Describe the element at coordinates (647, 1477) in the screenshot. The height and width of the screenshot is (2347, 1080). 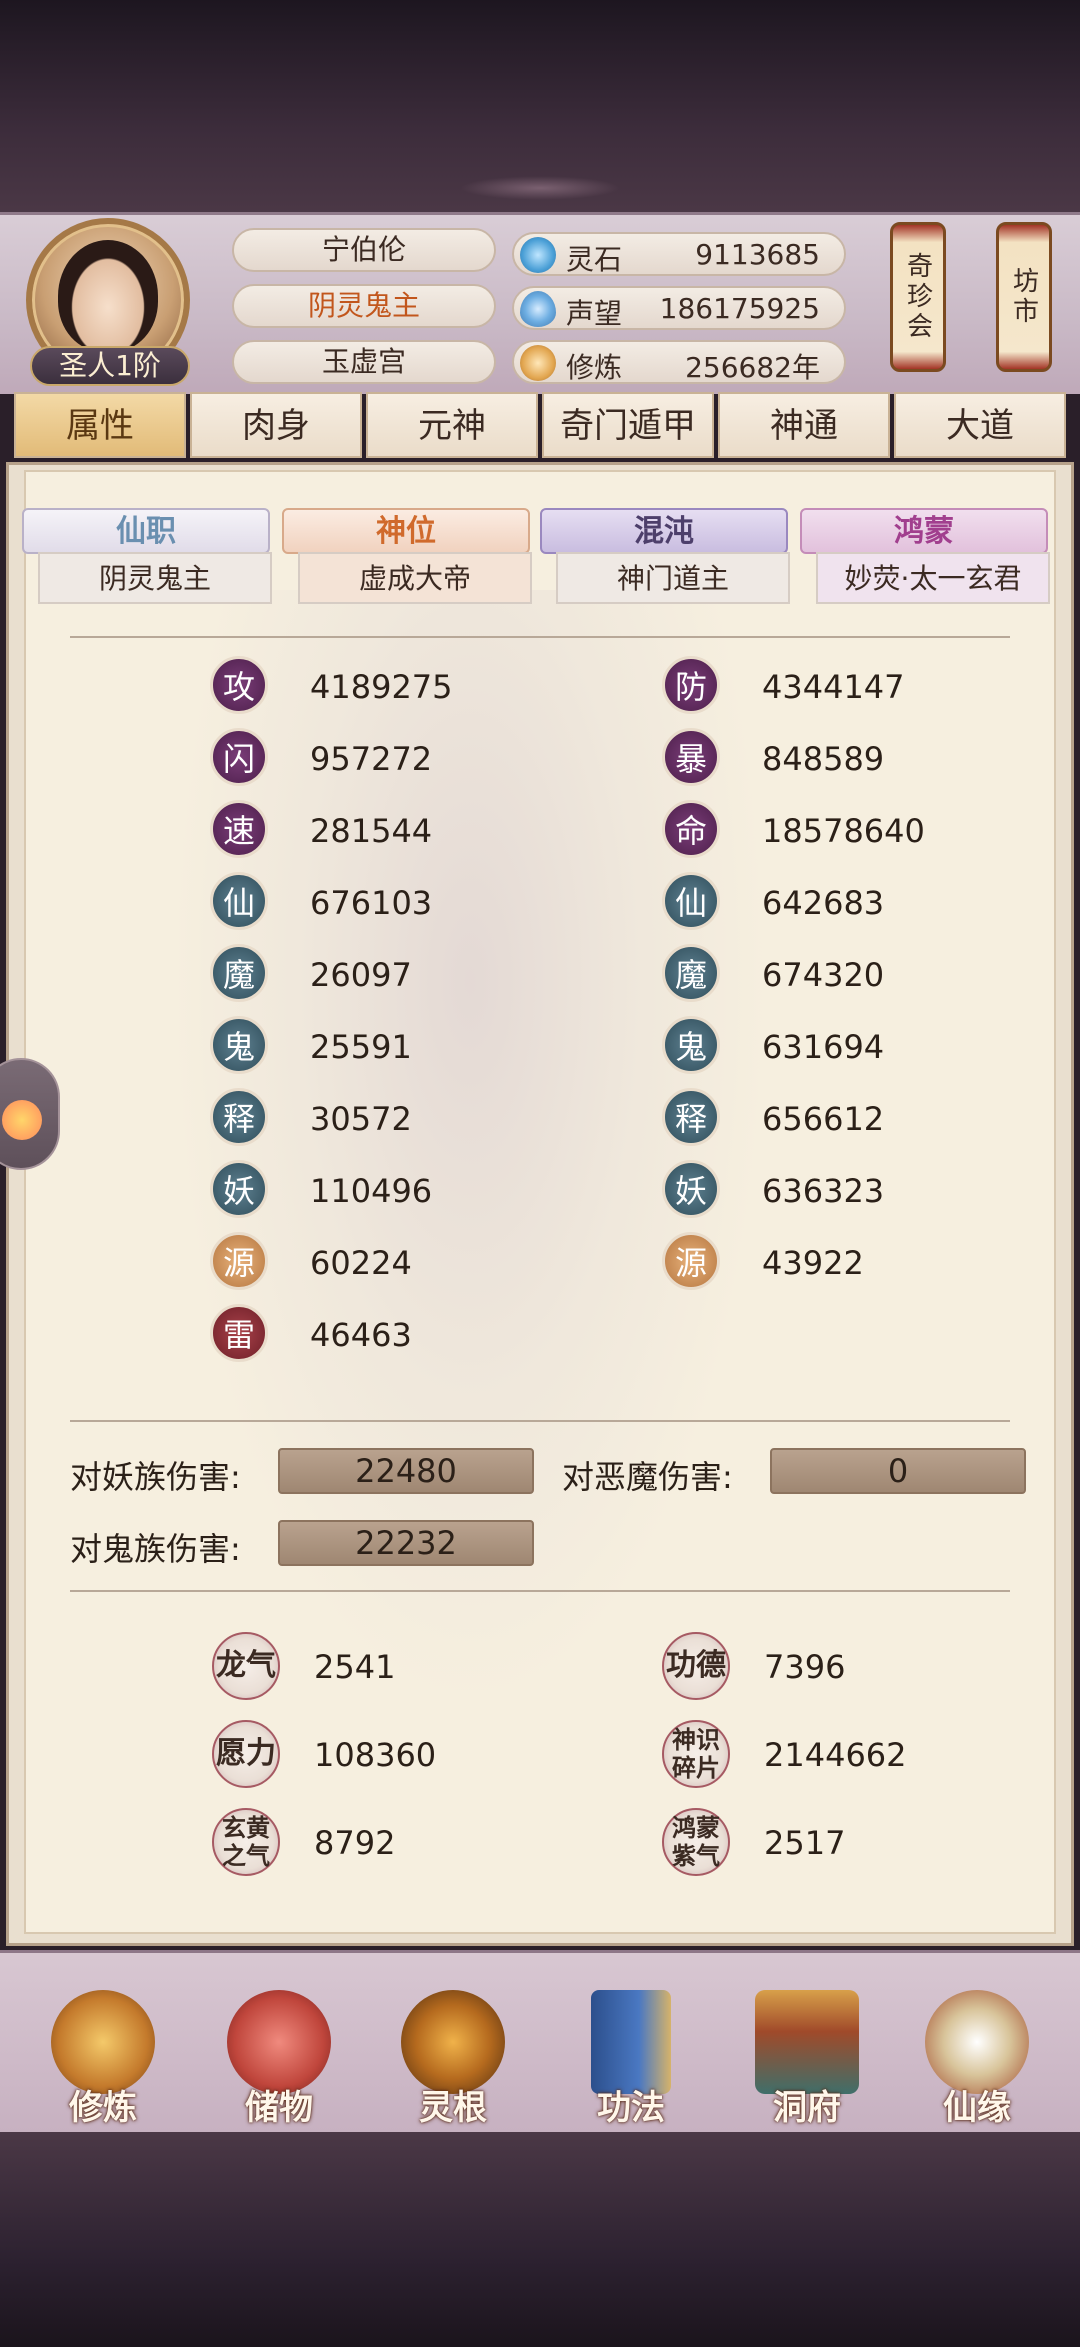
I see `evil-demon-damage-label: 对恶魔伤害:` at that location.